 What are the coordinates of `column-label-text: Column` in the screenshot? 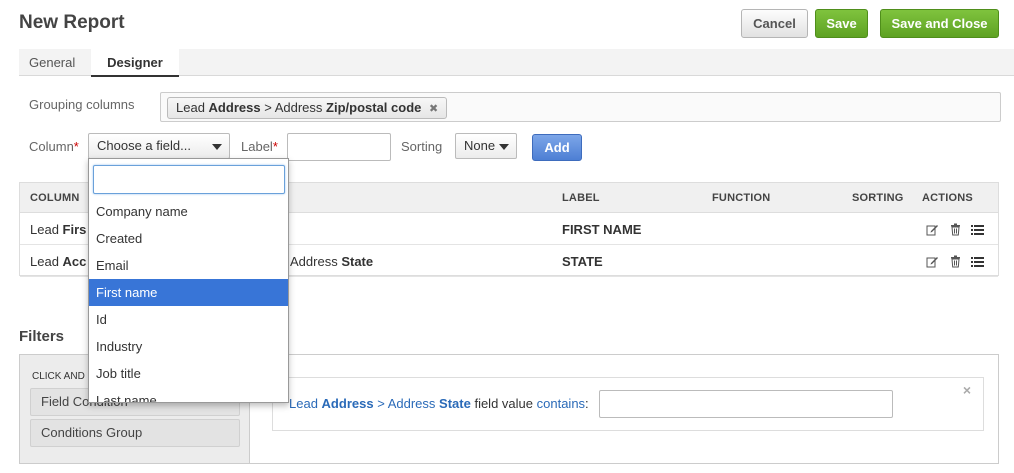 It's located at (51, 146).